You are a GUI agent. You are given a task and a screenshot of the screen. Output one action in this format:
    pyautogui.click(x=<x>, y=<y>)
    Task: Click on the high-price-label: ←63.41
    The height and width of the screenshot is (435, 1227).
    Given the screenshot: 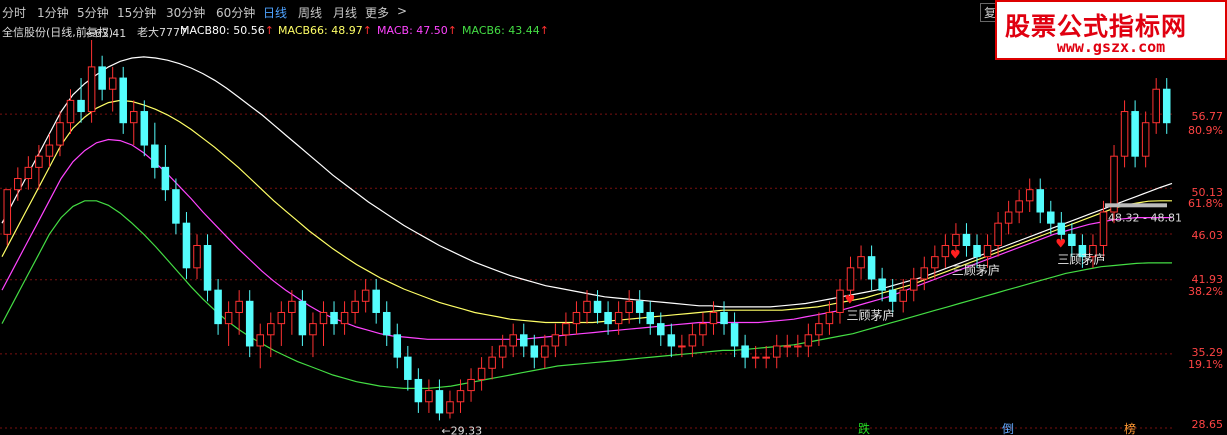 What is the action you would take?
    pyautogui.click(x=106, y=33)
    